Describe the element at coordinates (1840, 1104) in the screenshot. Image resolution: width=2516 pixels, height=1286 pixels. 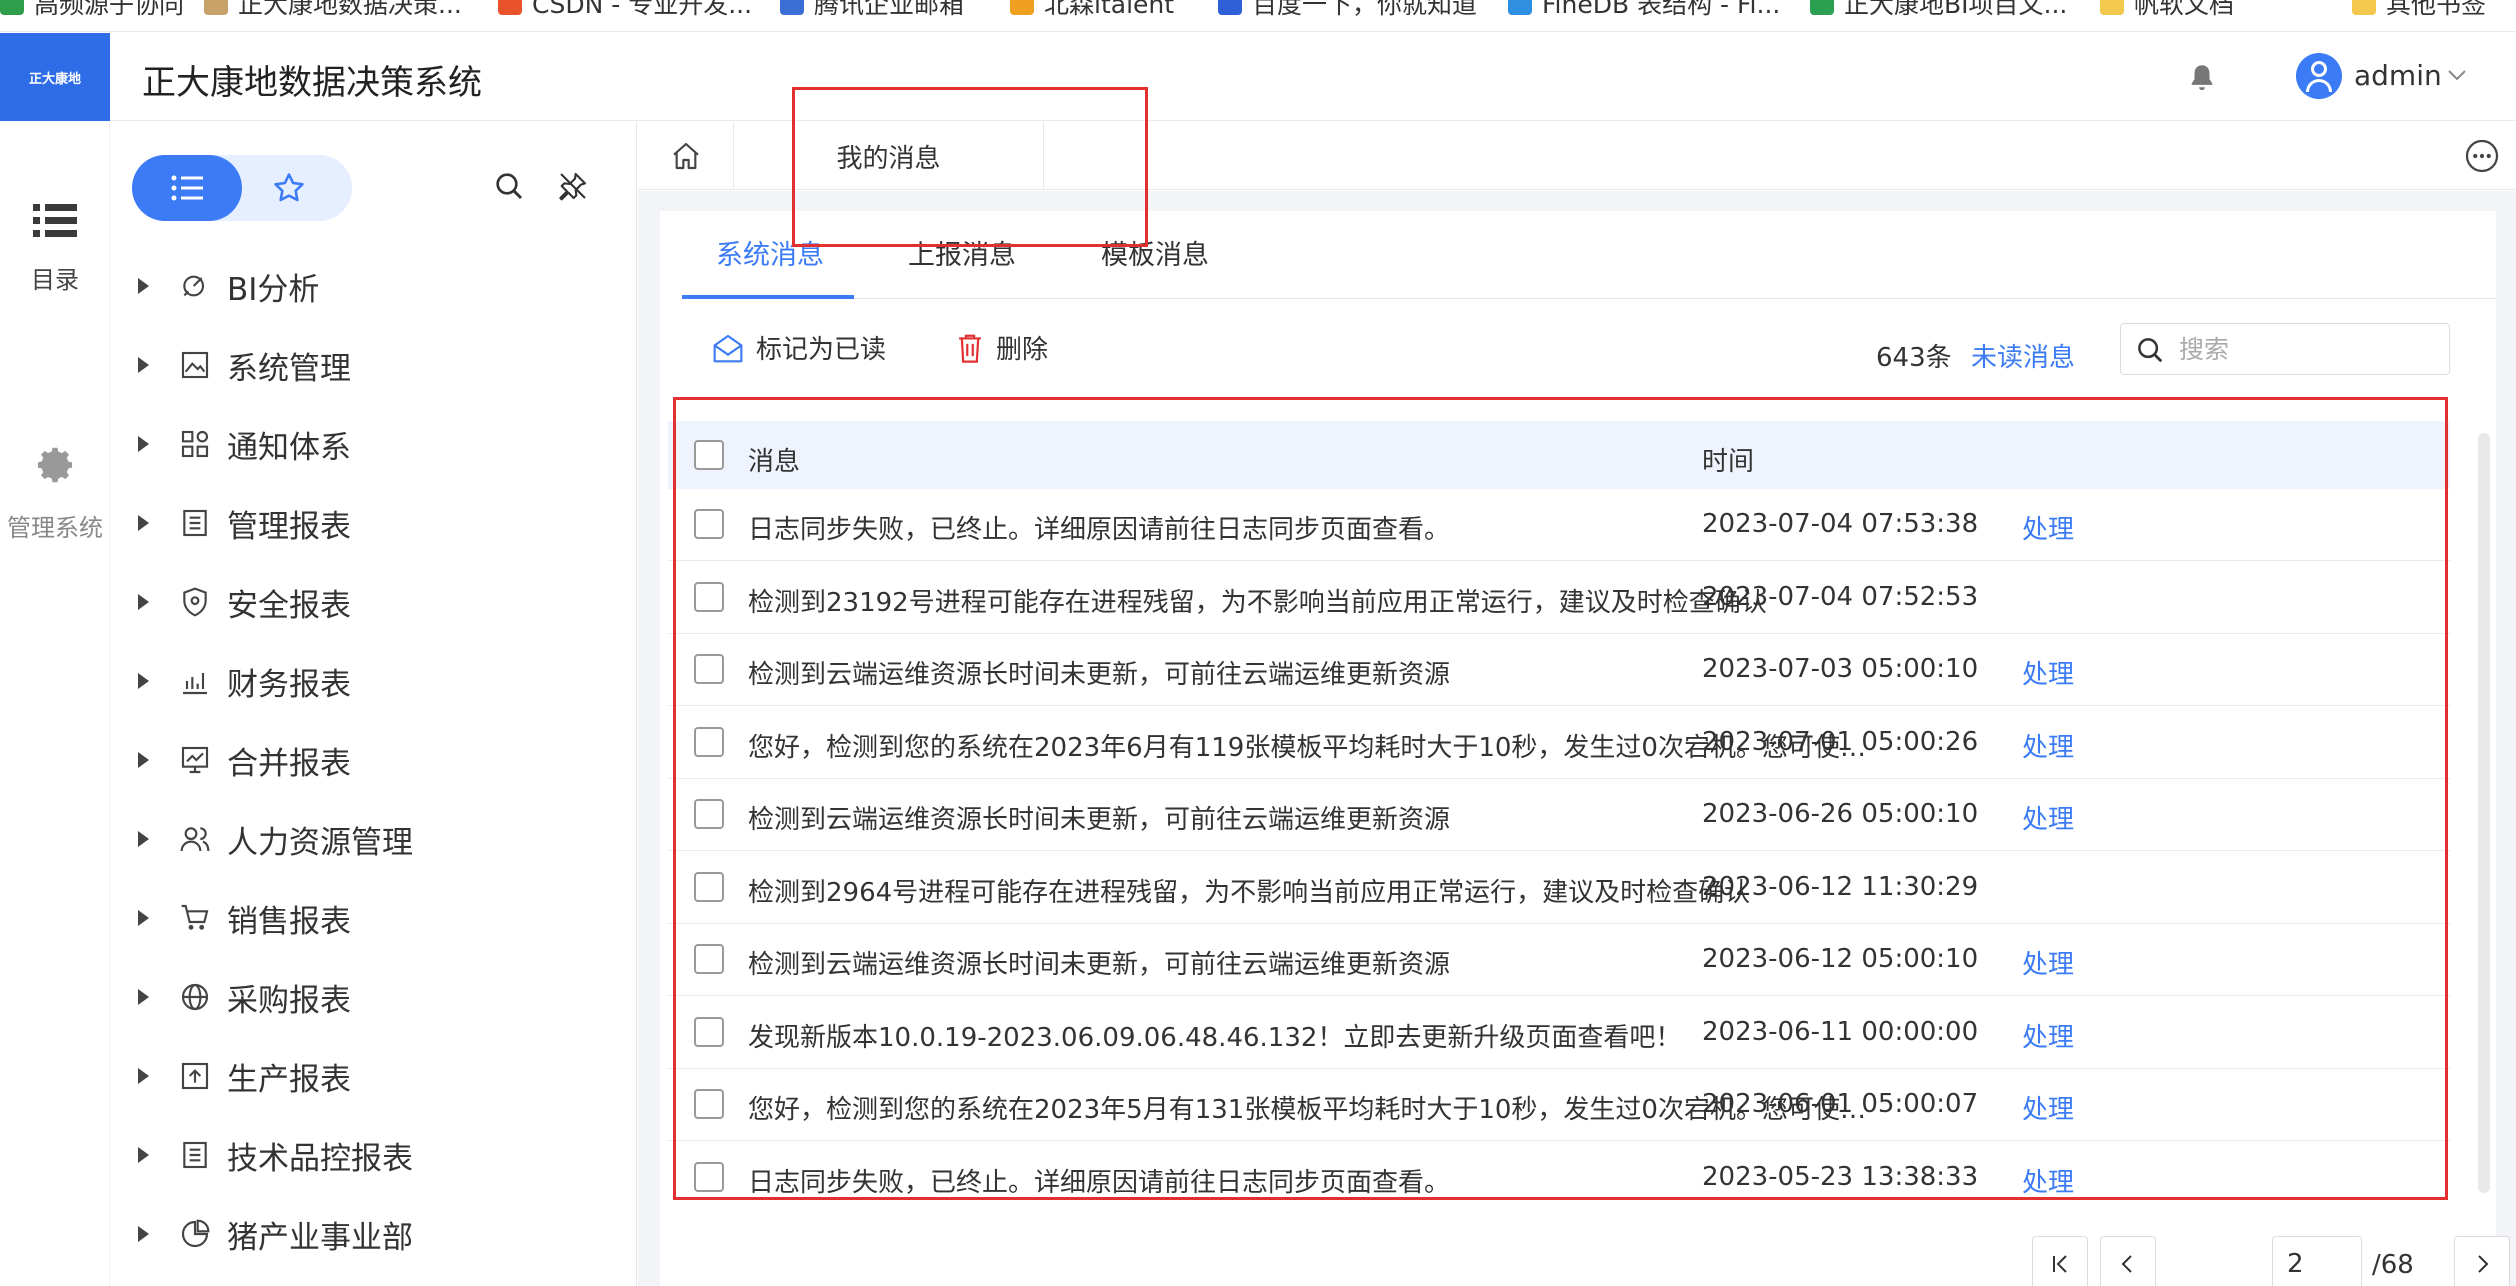
I see `message-time: 2023-06-01 05:00:07` at that location.